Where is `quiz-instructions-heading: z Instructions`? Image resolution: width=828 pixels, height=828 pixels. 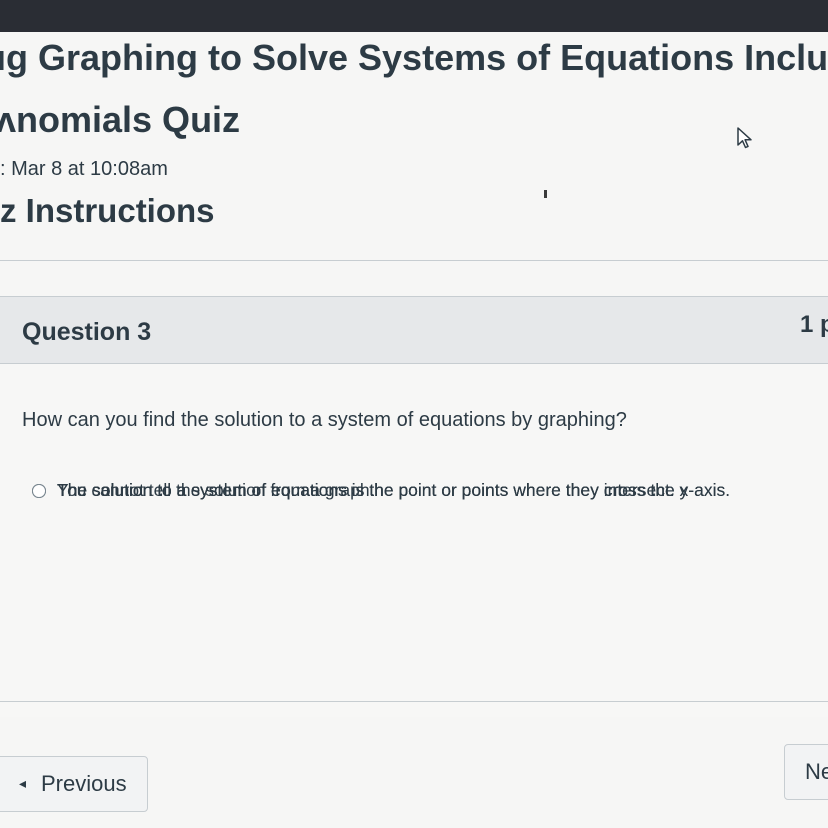
quiz-instructions-heading: z Instructions is located at coordinates (107, 210).